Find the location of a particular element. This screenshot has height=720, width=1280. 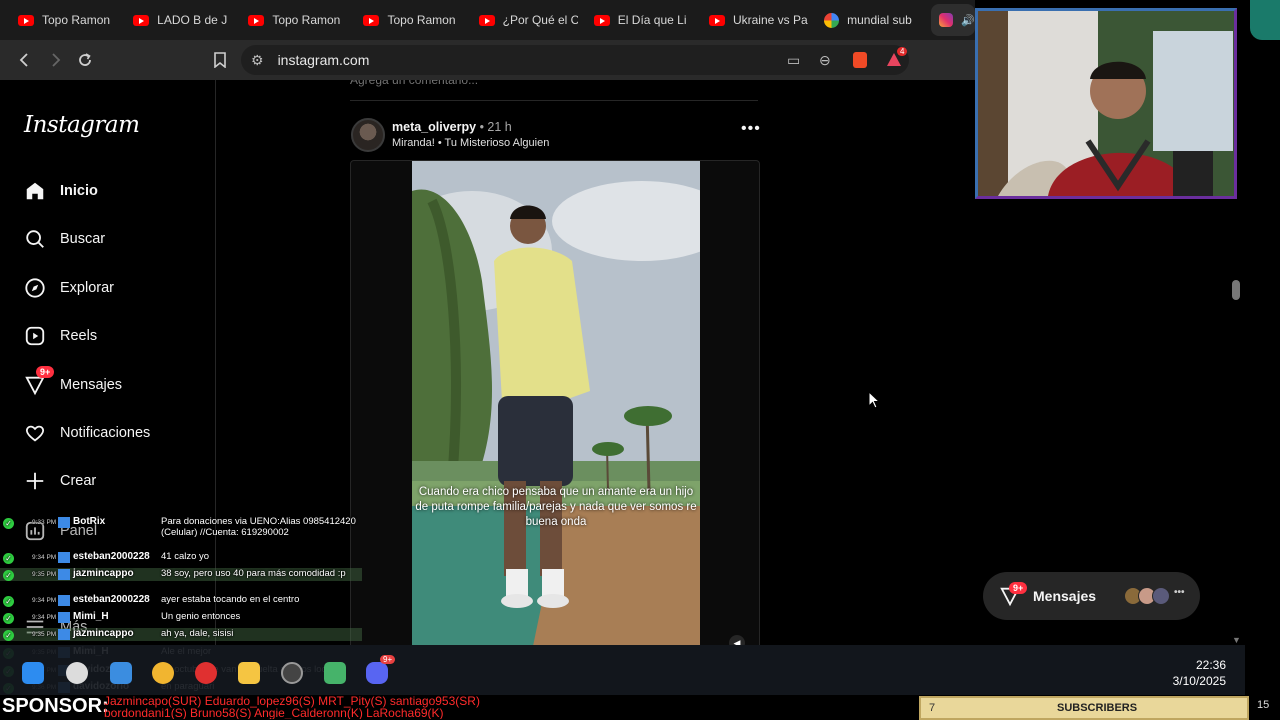

nav-item-inicio: Inicio is located at coordinates (61, 191).